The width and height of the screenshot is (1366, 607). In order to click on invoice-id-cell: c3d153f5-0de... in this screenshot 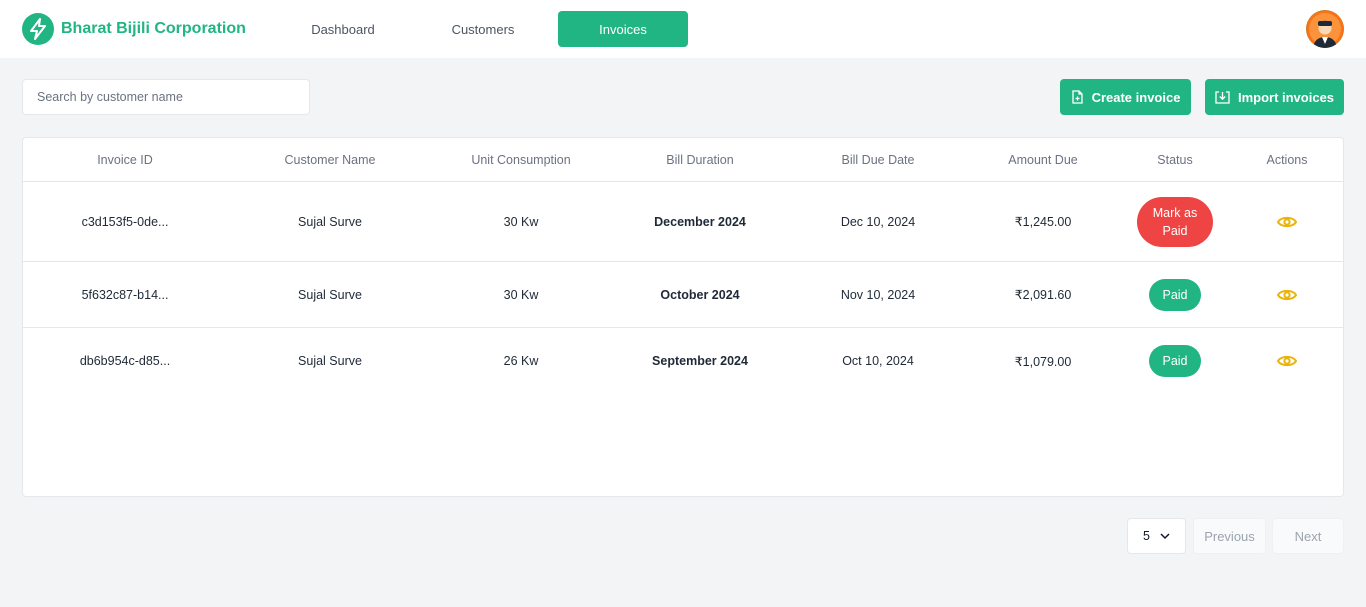, I will do `click(125, 221)`.